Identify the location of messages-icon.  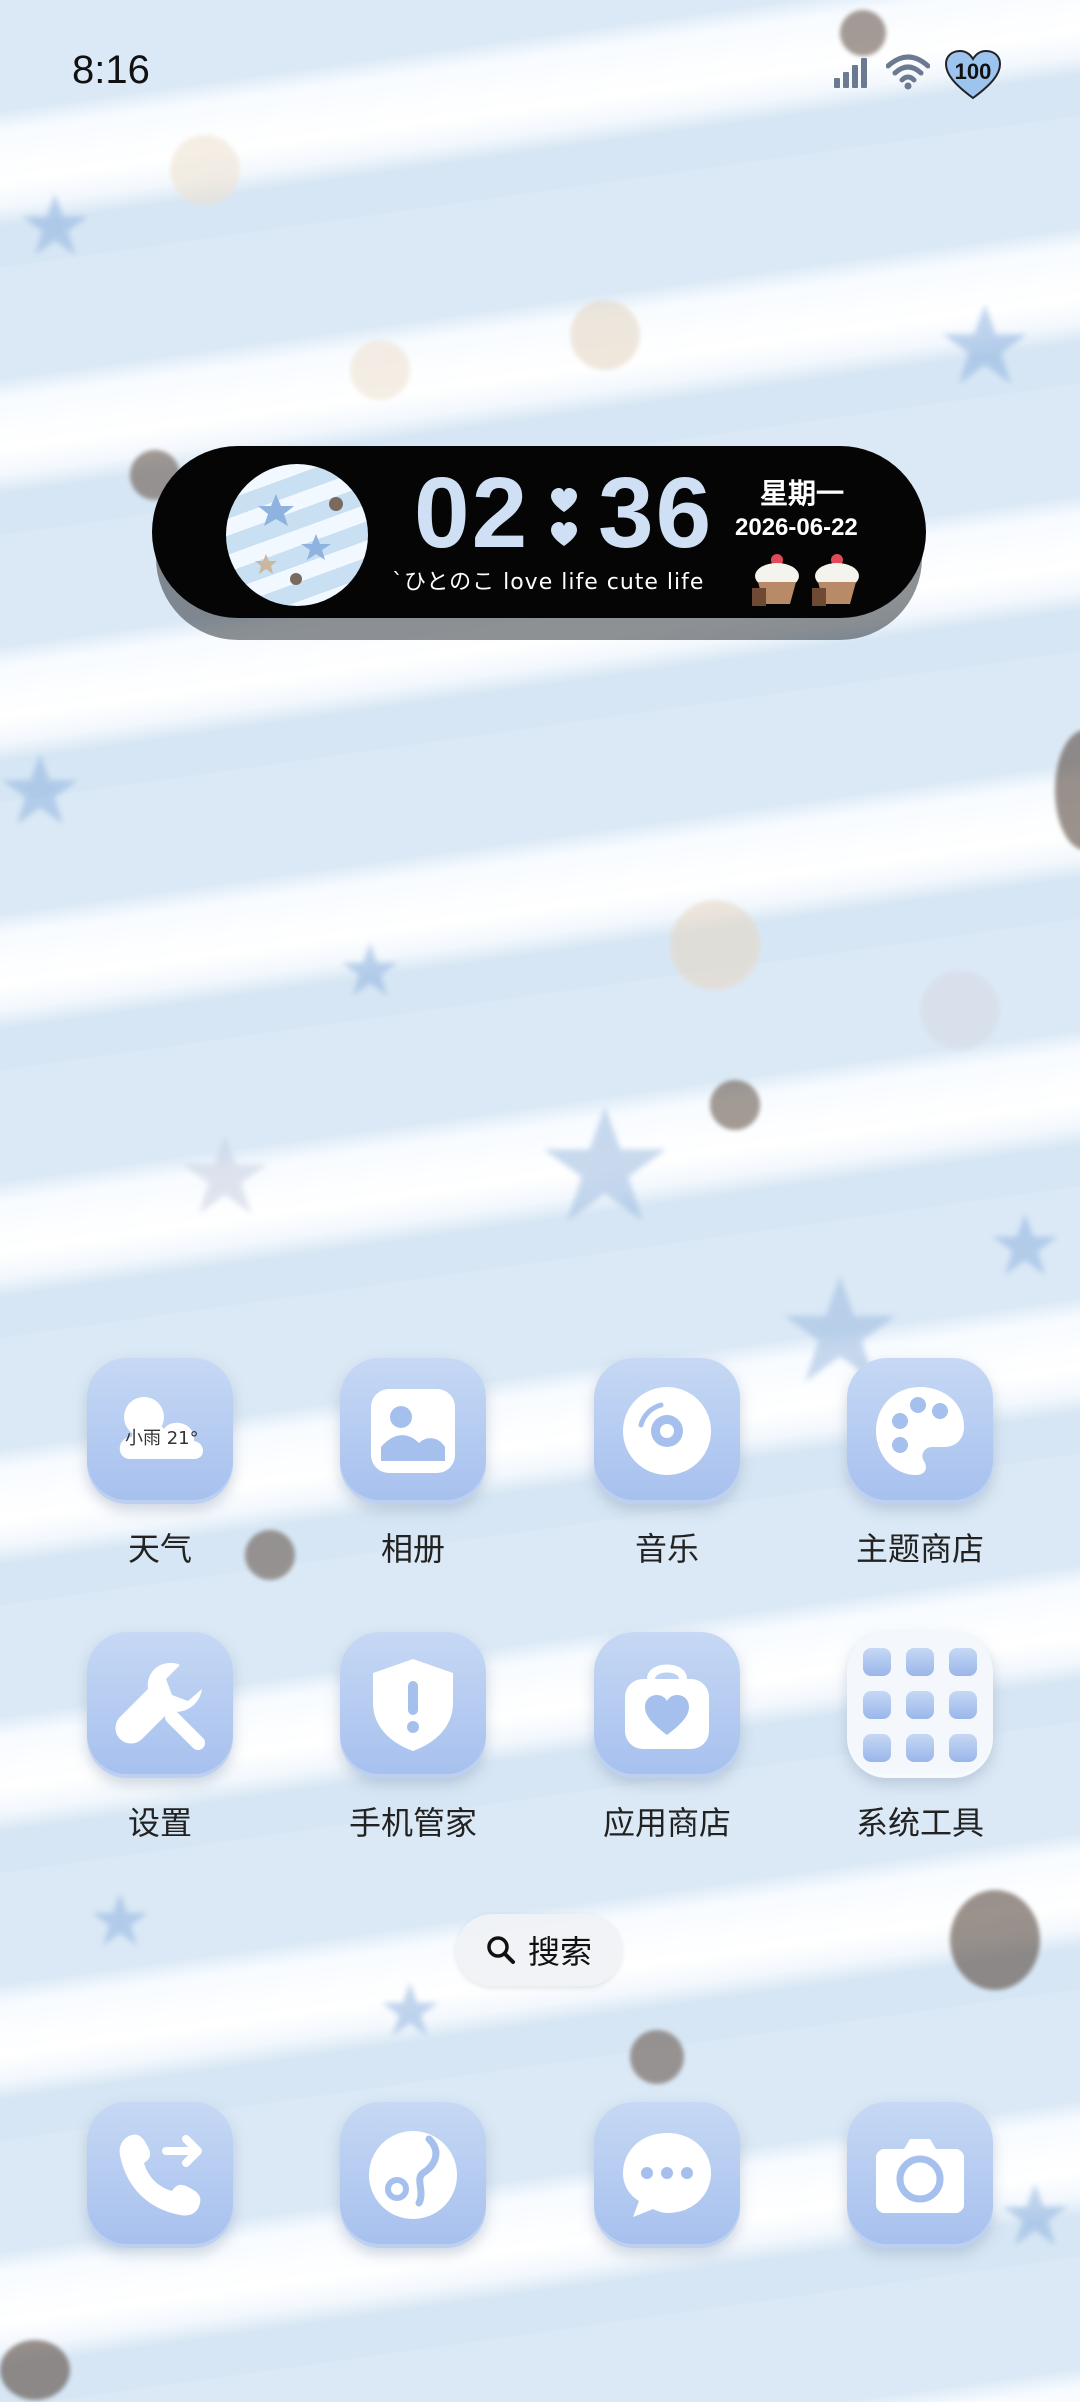
(667, 2175).